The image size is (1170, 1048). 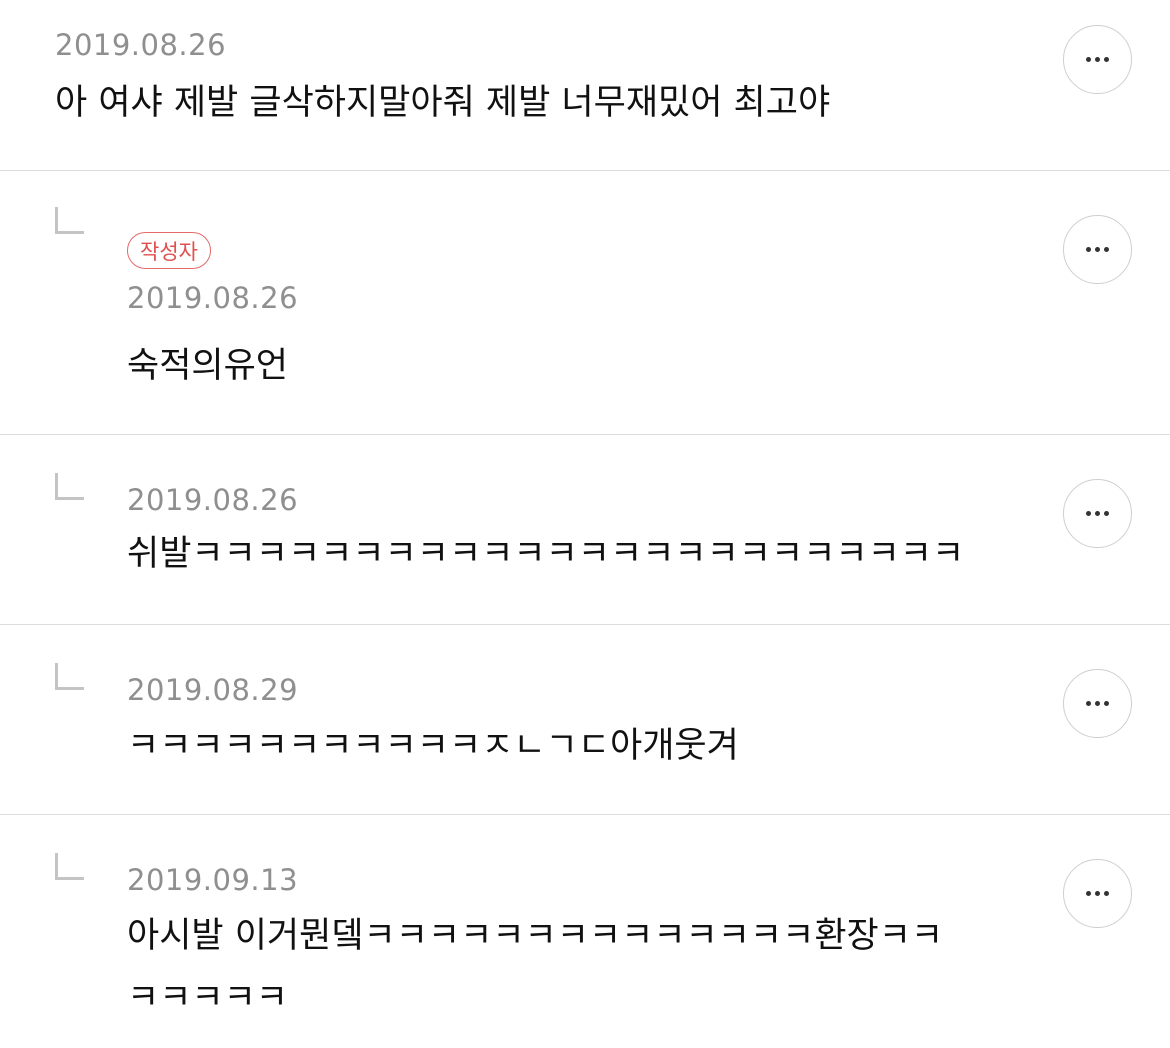 What do you see at coordinates (213, 690) in the screenshot?
I see `comment-date: 2019.08.29` at bounding box center [213, 690].